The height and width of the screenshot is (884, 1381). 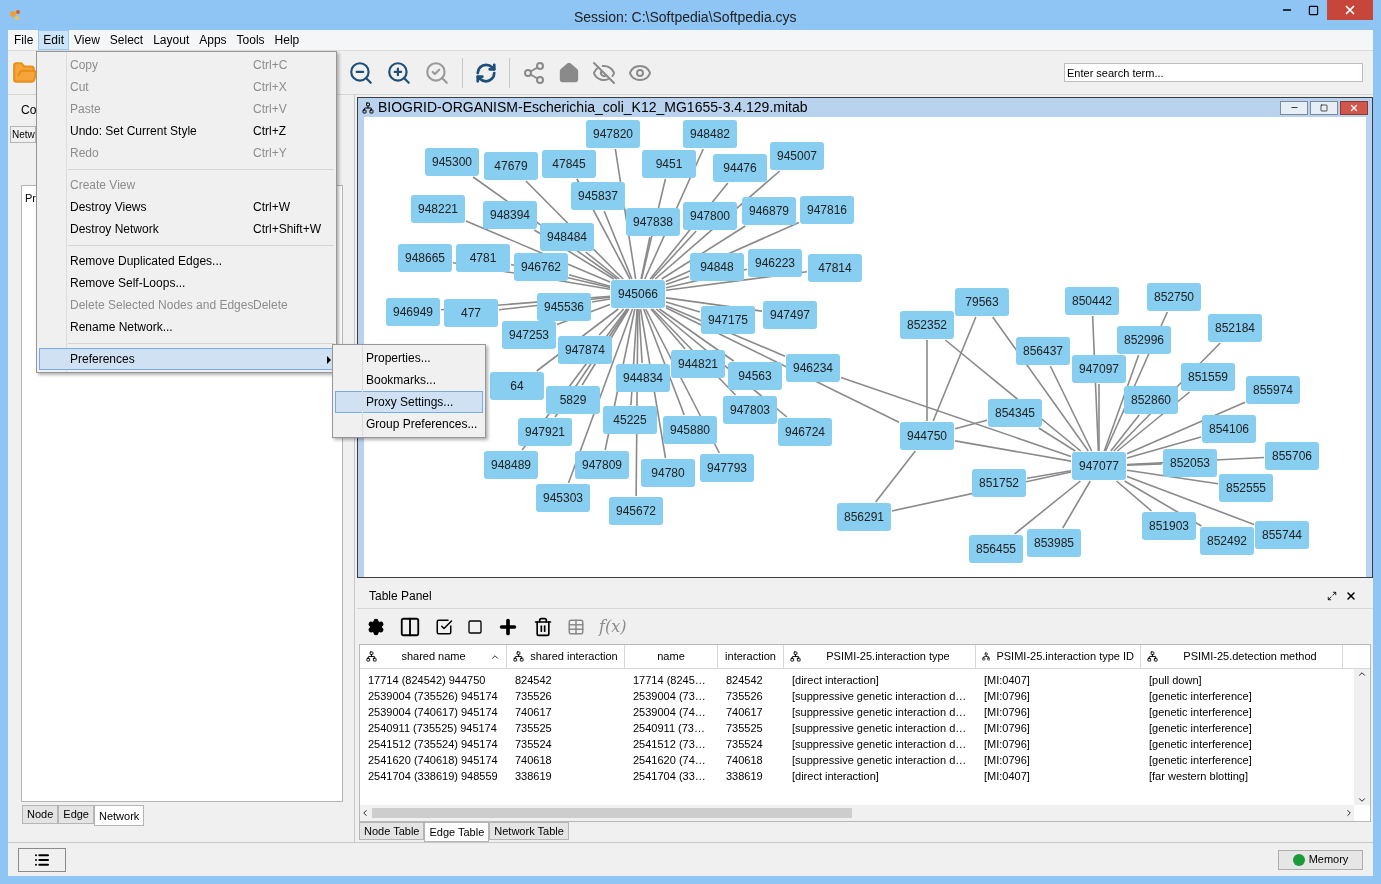 What do you see at coordinates (643, 378) in the screenshot?
I see `network-node: 944834` at bounding box center [643, 378].